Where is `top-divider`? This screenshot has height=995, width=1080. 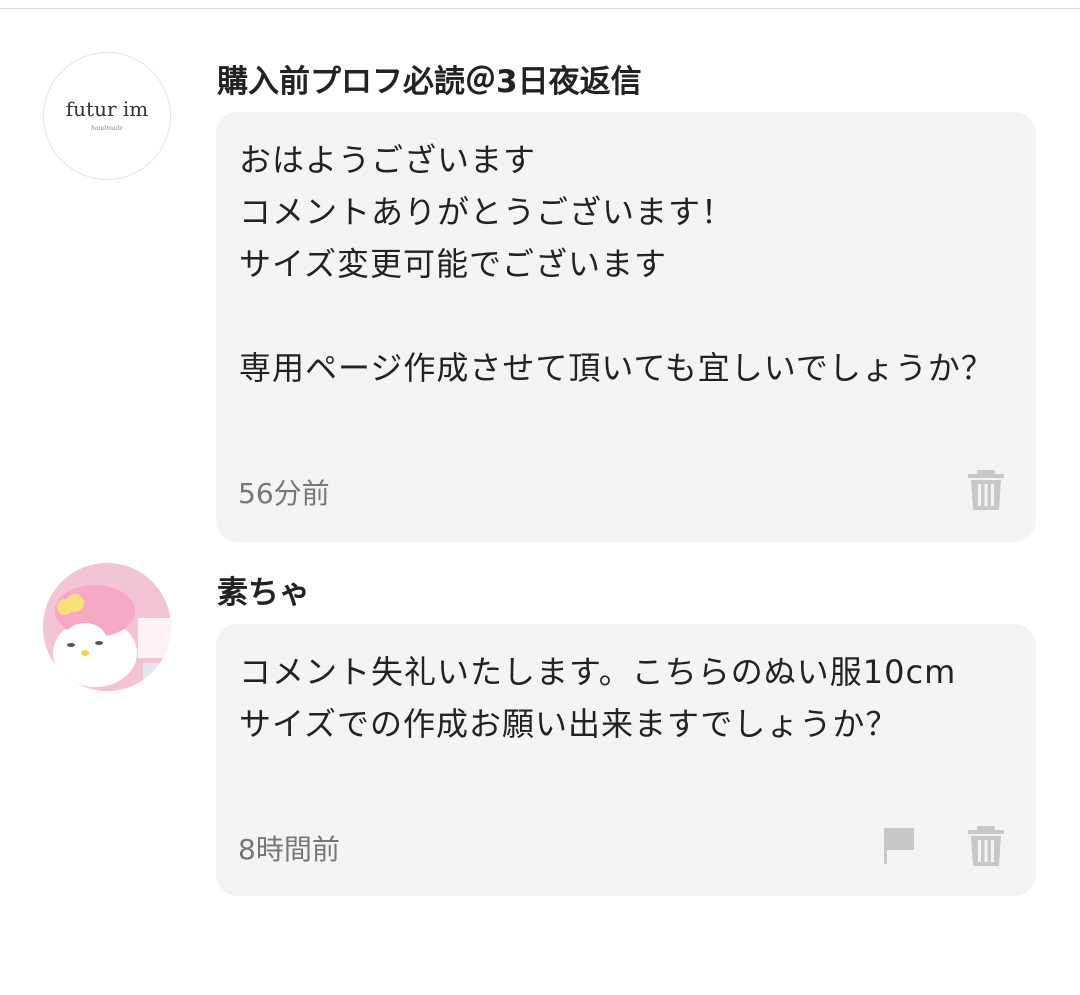 top-divider is located at coordinates (540, 8).